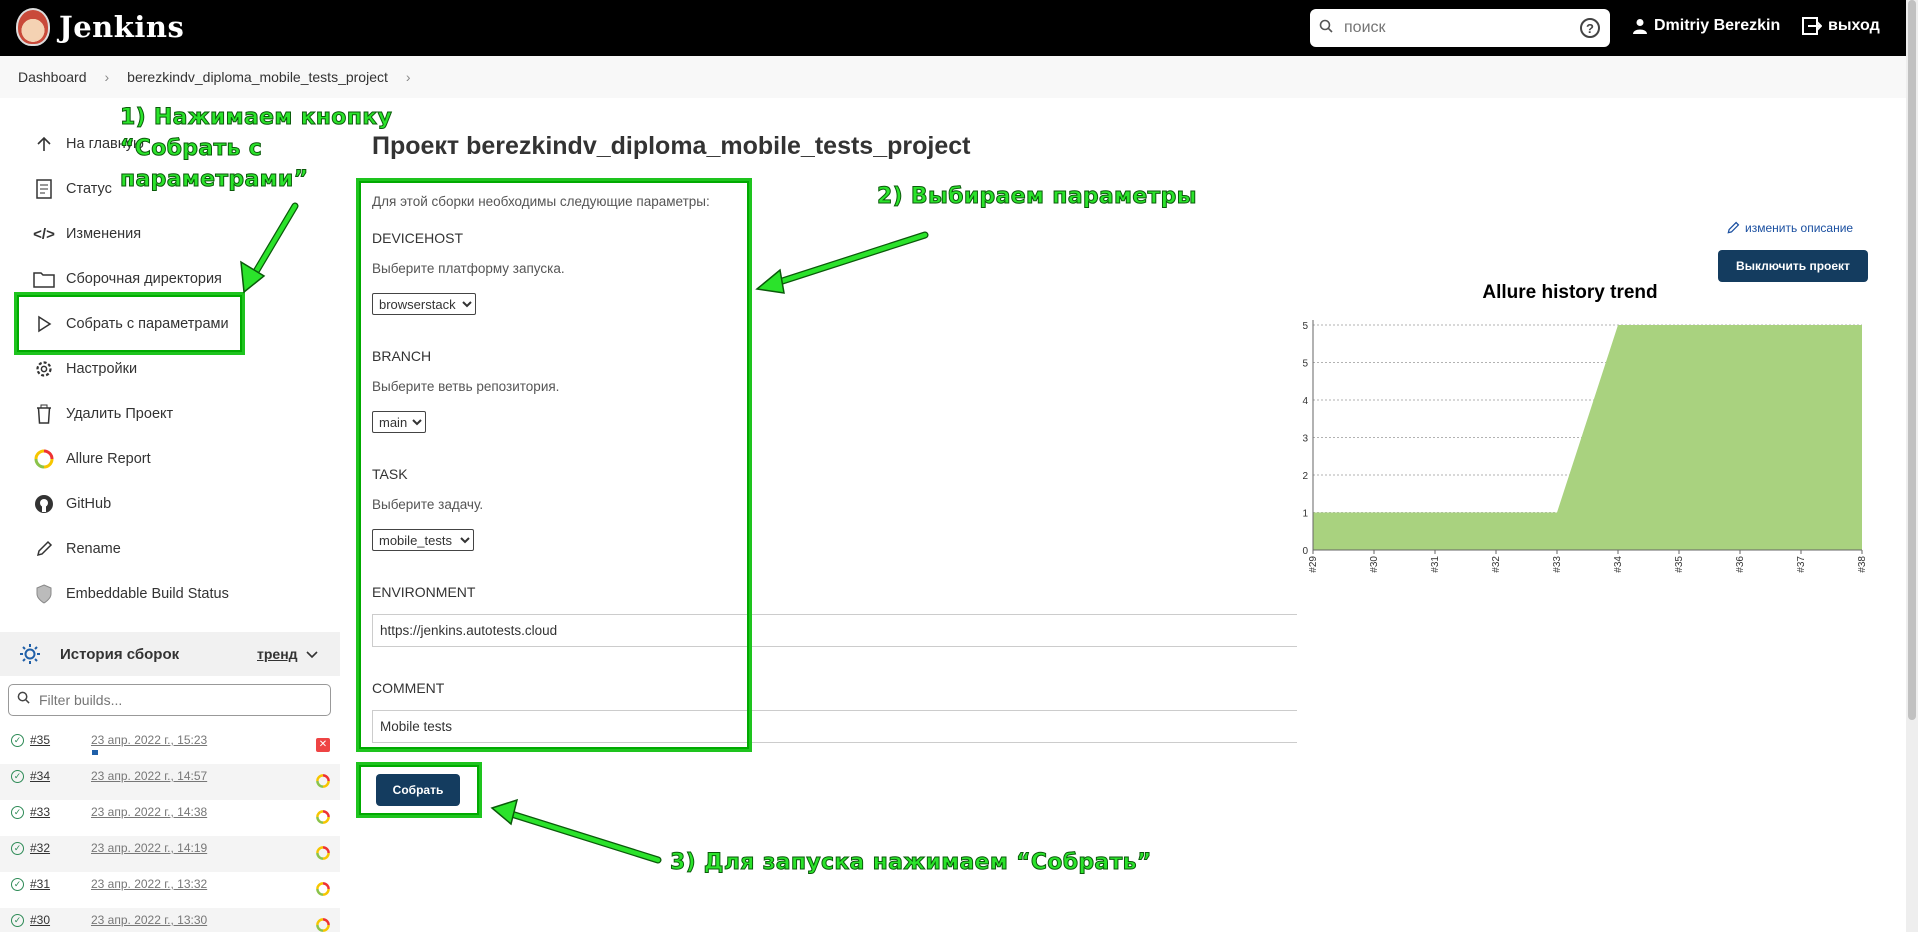 This screenshot has height=932, width=1918. Describe the element at coordinates (40, 848) in the screenshot. I see `build-number: #32` at that location.